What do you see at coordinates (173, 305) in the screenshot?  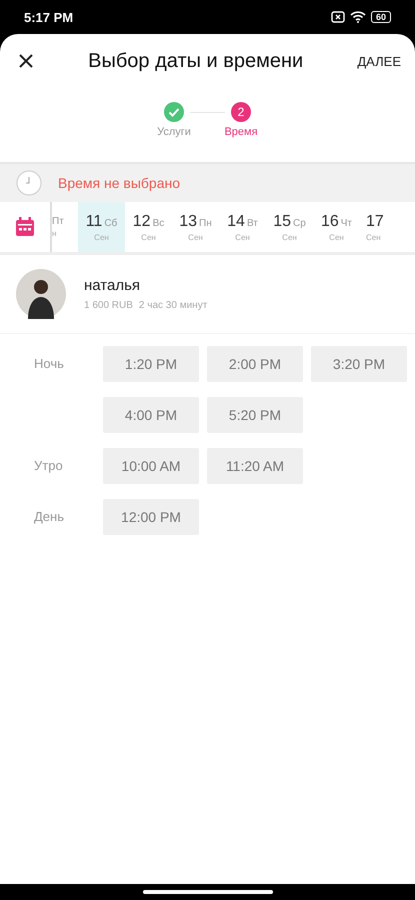 I see `duration-text: 2 час 30 минут` at bounding box center [173, 305].